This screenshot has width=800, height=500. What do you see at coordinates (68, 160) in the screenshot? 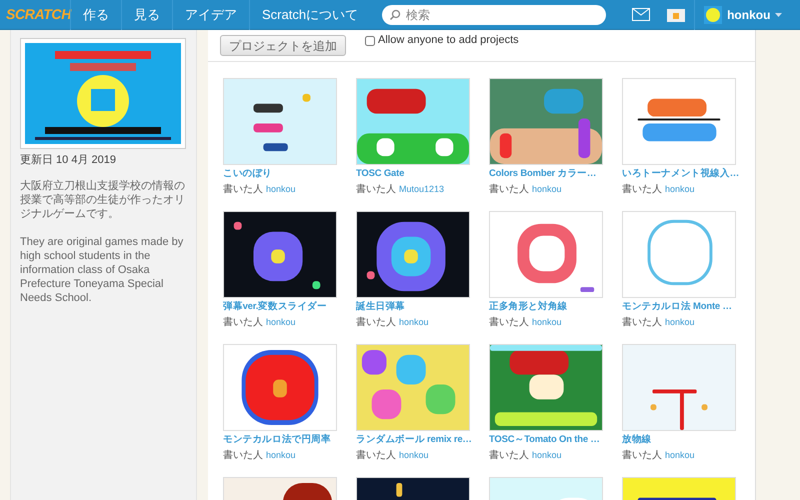
I see `updated-date: 更新日 10 4月 2019` at bounding box center [68, 160].